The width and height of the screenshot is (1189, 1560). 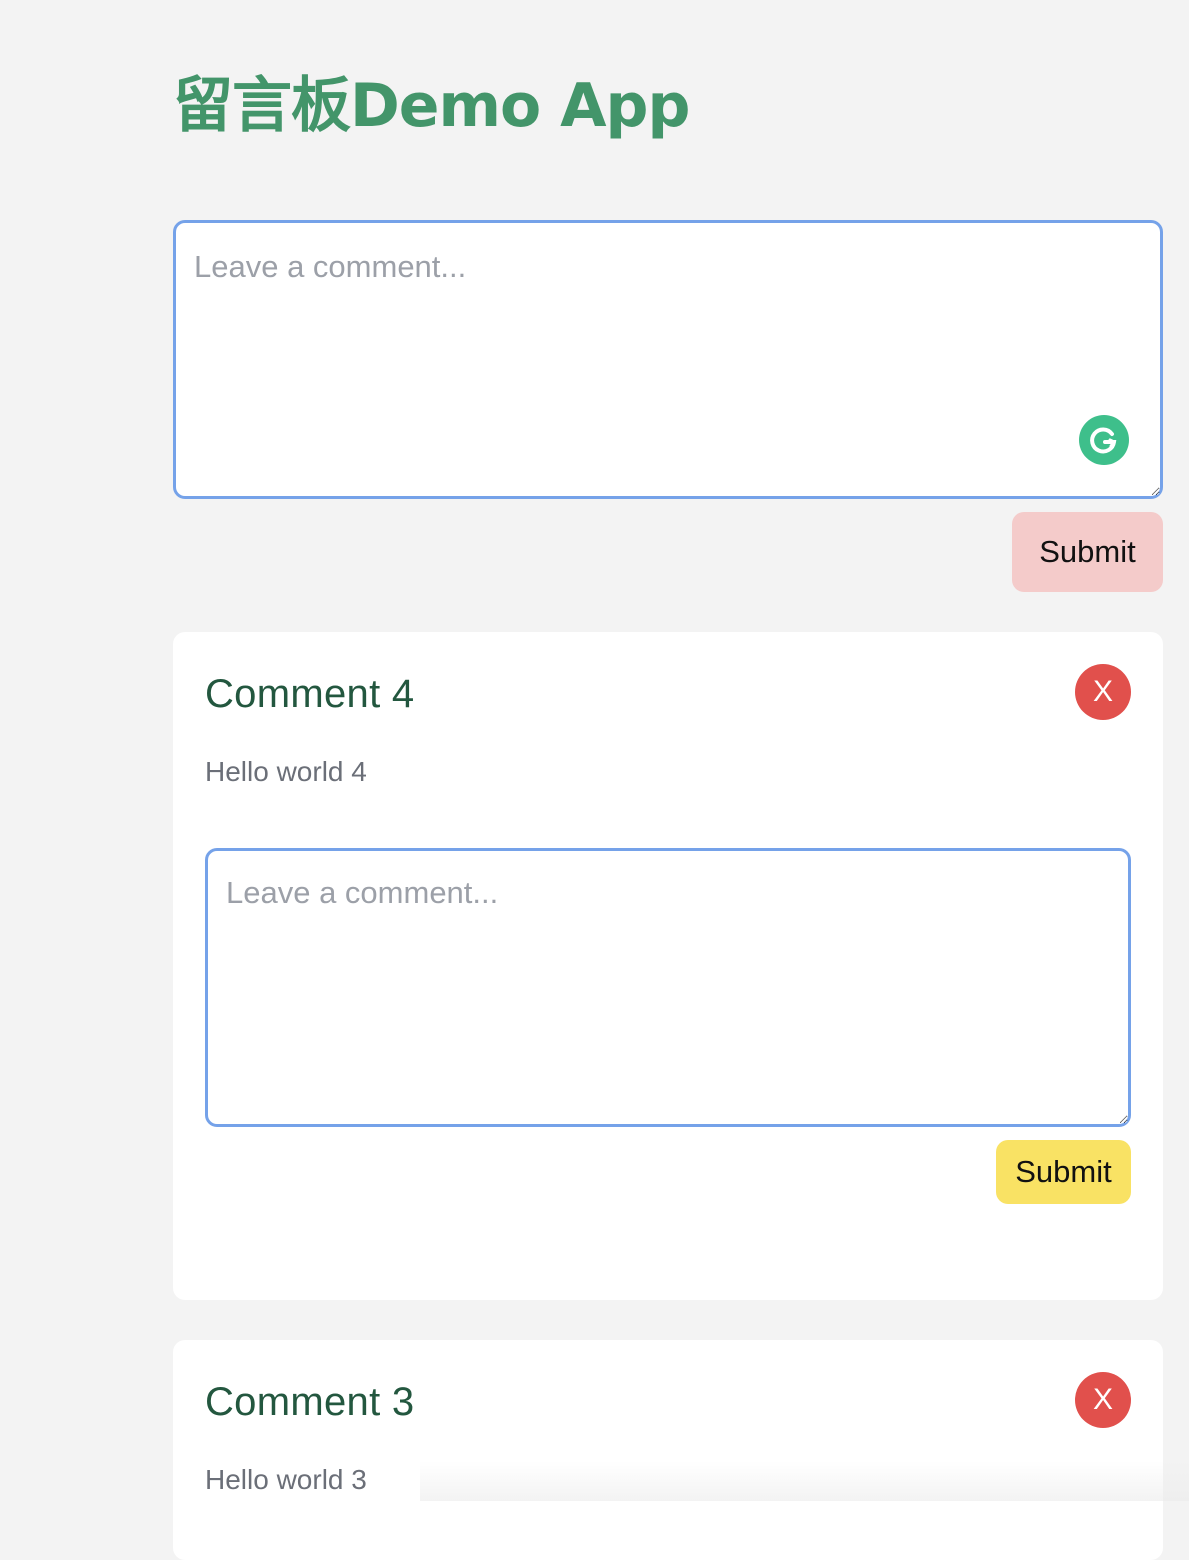 What do you see at coordinates (310, 694) in the screenshot?
I see `comment-title: Comment 4` at bounding box center [310, 694].